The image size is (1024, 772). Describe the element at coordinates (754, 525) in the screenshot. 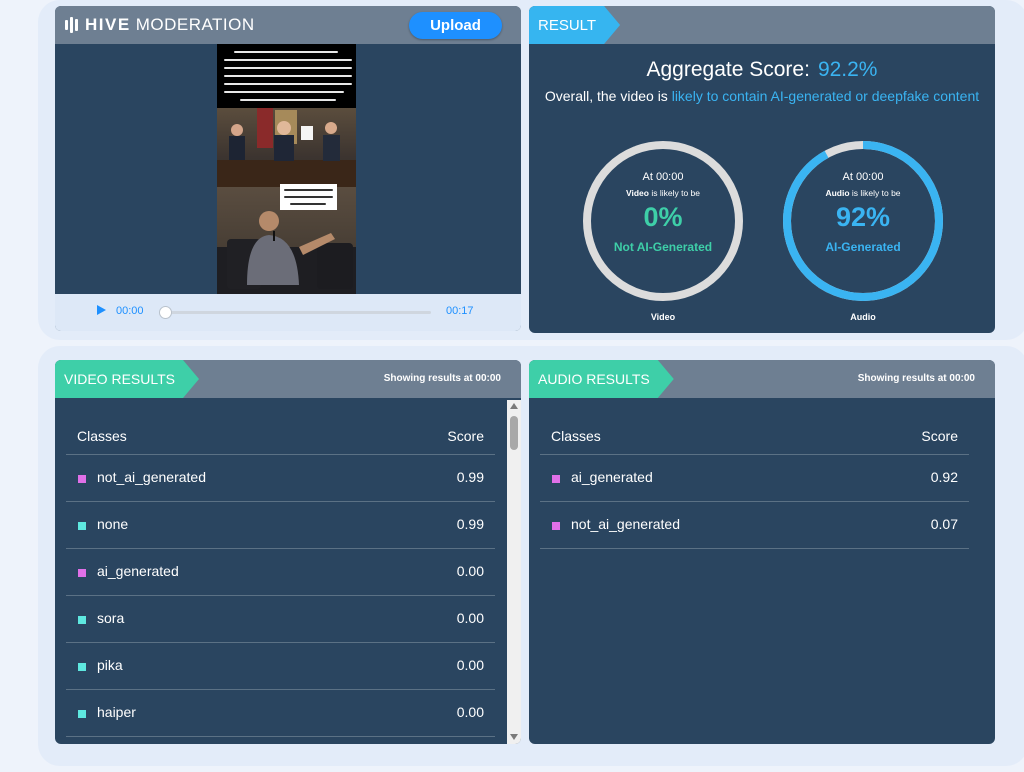

I see `table-row: not_ai_generated 0.07` at that location.